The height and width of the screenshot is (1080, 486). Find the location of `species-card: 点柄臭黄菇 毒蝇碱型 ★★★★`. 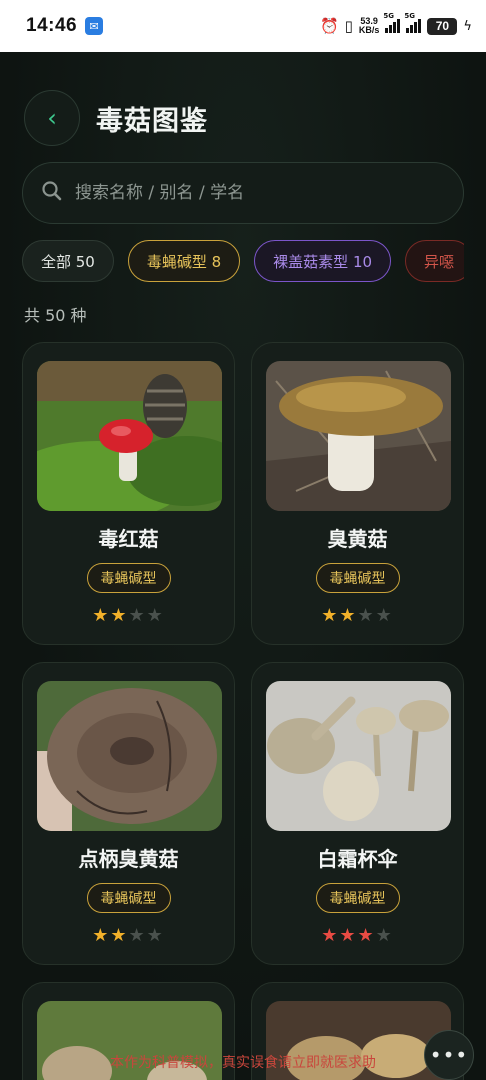

species-card: 点柄臭黄菇 毒蝇碱型 ★★★★ is located at coordinates (128, 813).